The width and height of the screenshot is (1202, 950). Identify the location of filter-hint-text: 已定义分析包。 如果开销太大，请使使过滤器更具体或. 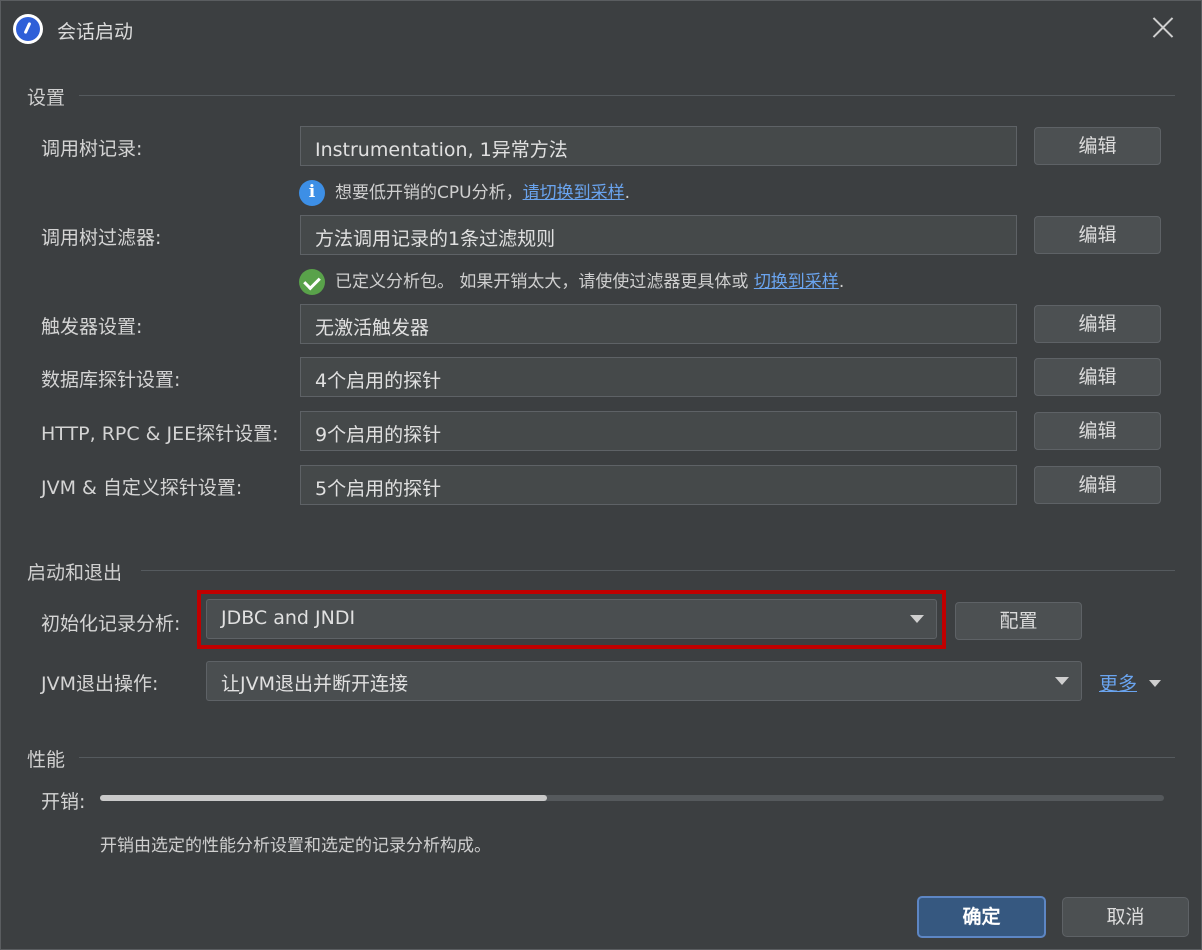
(544, 282).